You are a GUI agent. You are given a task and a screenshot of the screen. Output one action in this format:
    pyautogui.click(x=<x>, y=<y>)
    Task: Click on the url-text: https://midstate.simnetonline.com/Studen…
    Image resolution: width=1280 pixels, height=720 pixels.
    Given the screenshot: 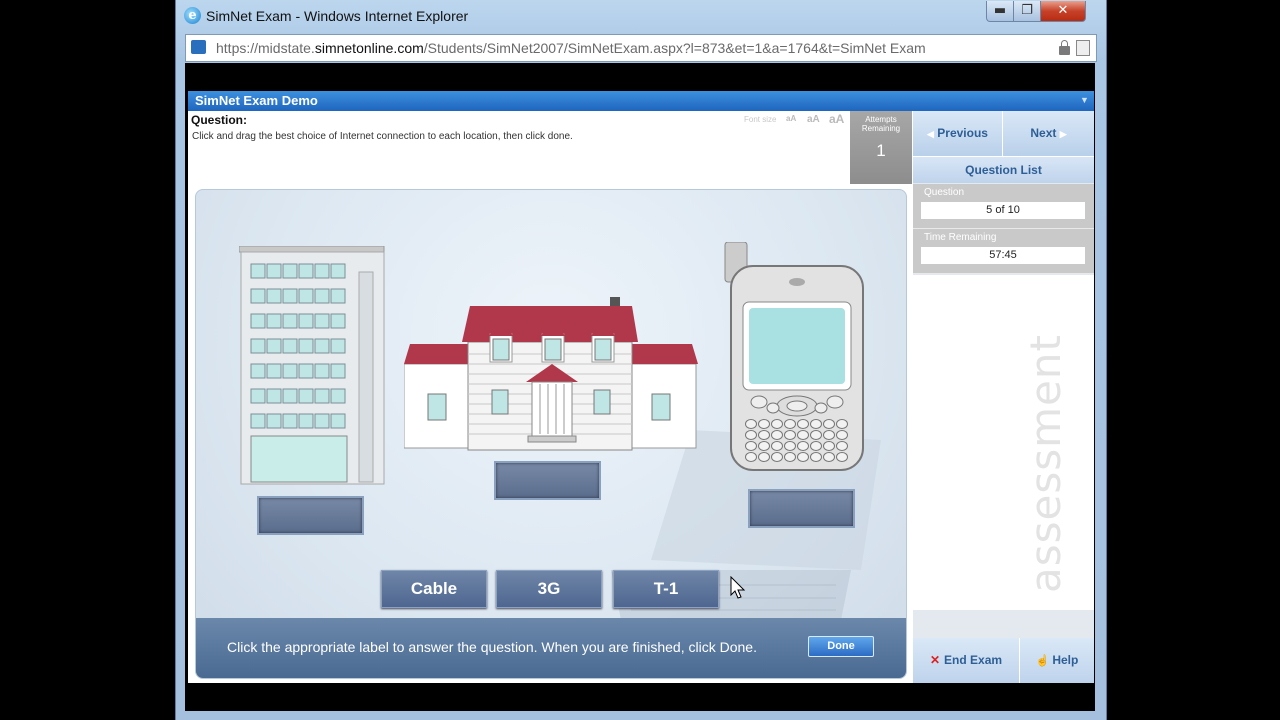 What is the action you would take?
    pyautogui.click(x=571, y=48)
    